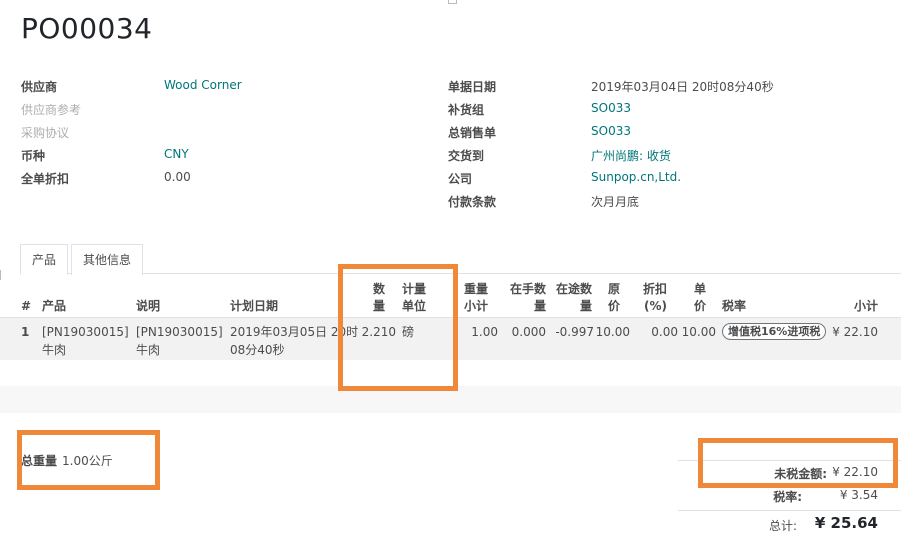 The width and height of the screenshot is (901, 550). What do you see at coordinates (466, 110) in the screenshot?
I see `procurement-group-label: 补货组` at bounding box center [466, 110].